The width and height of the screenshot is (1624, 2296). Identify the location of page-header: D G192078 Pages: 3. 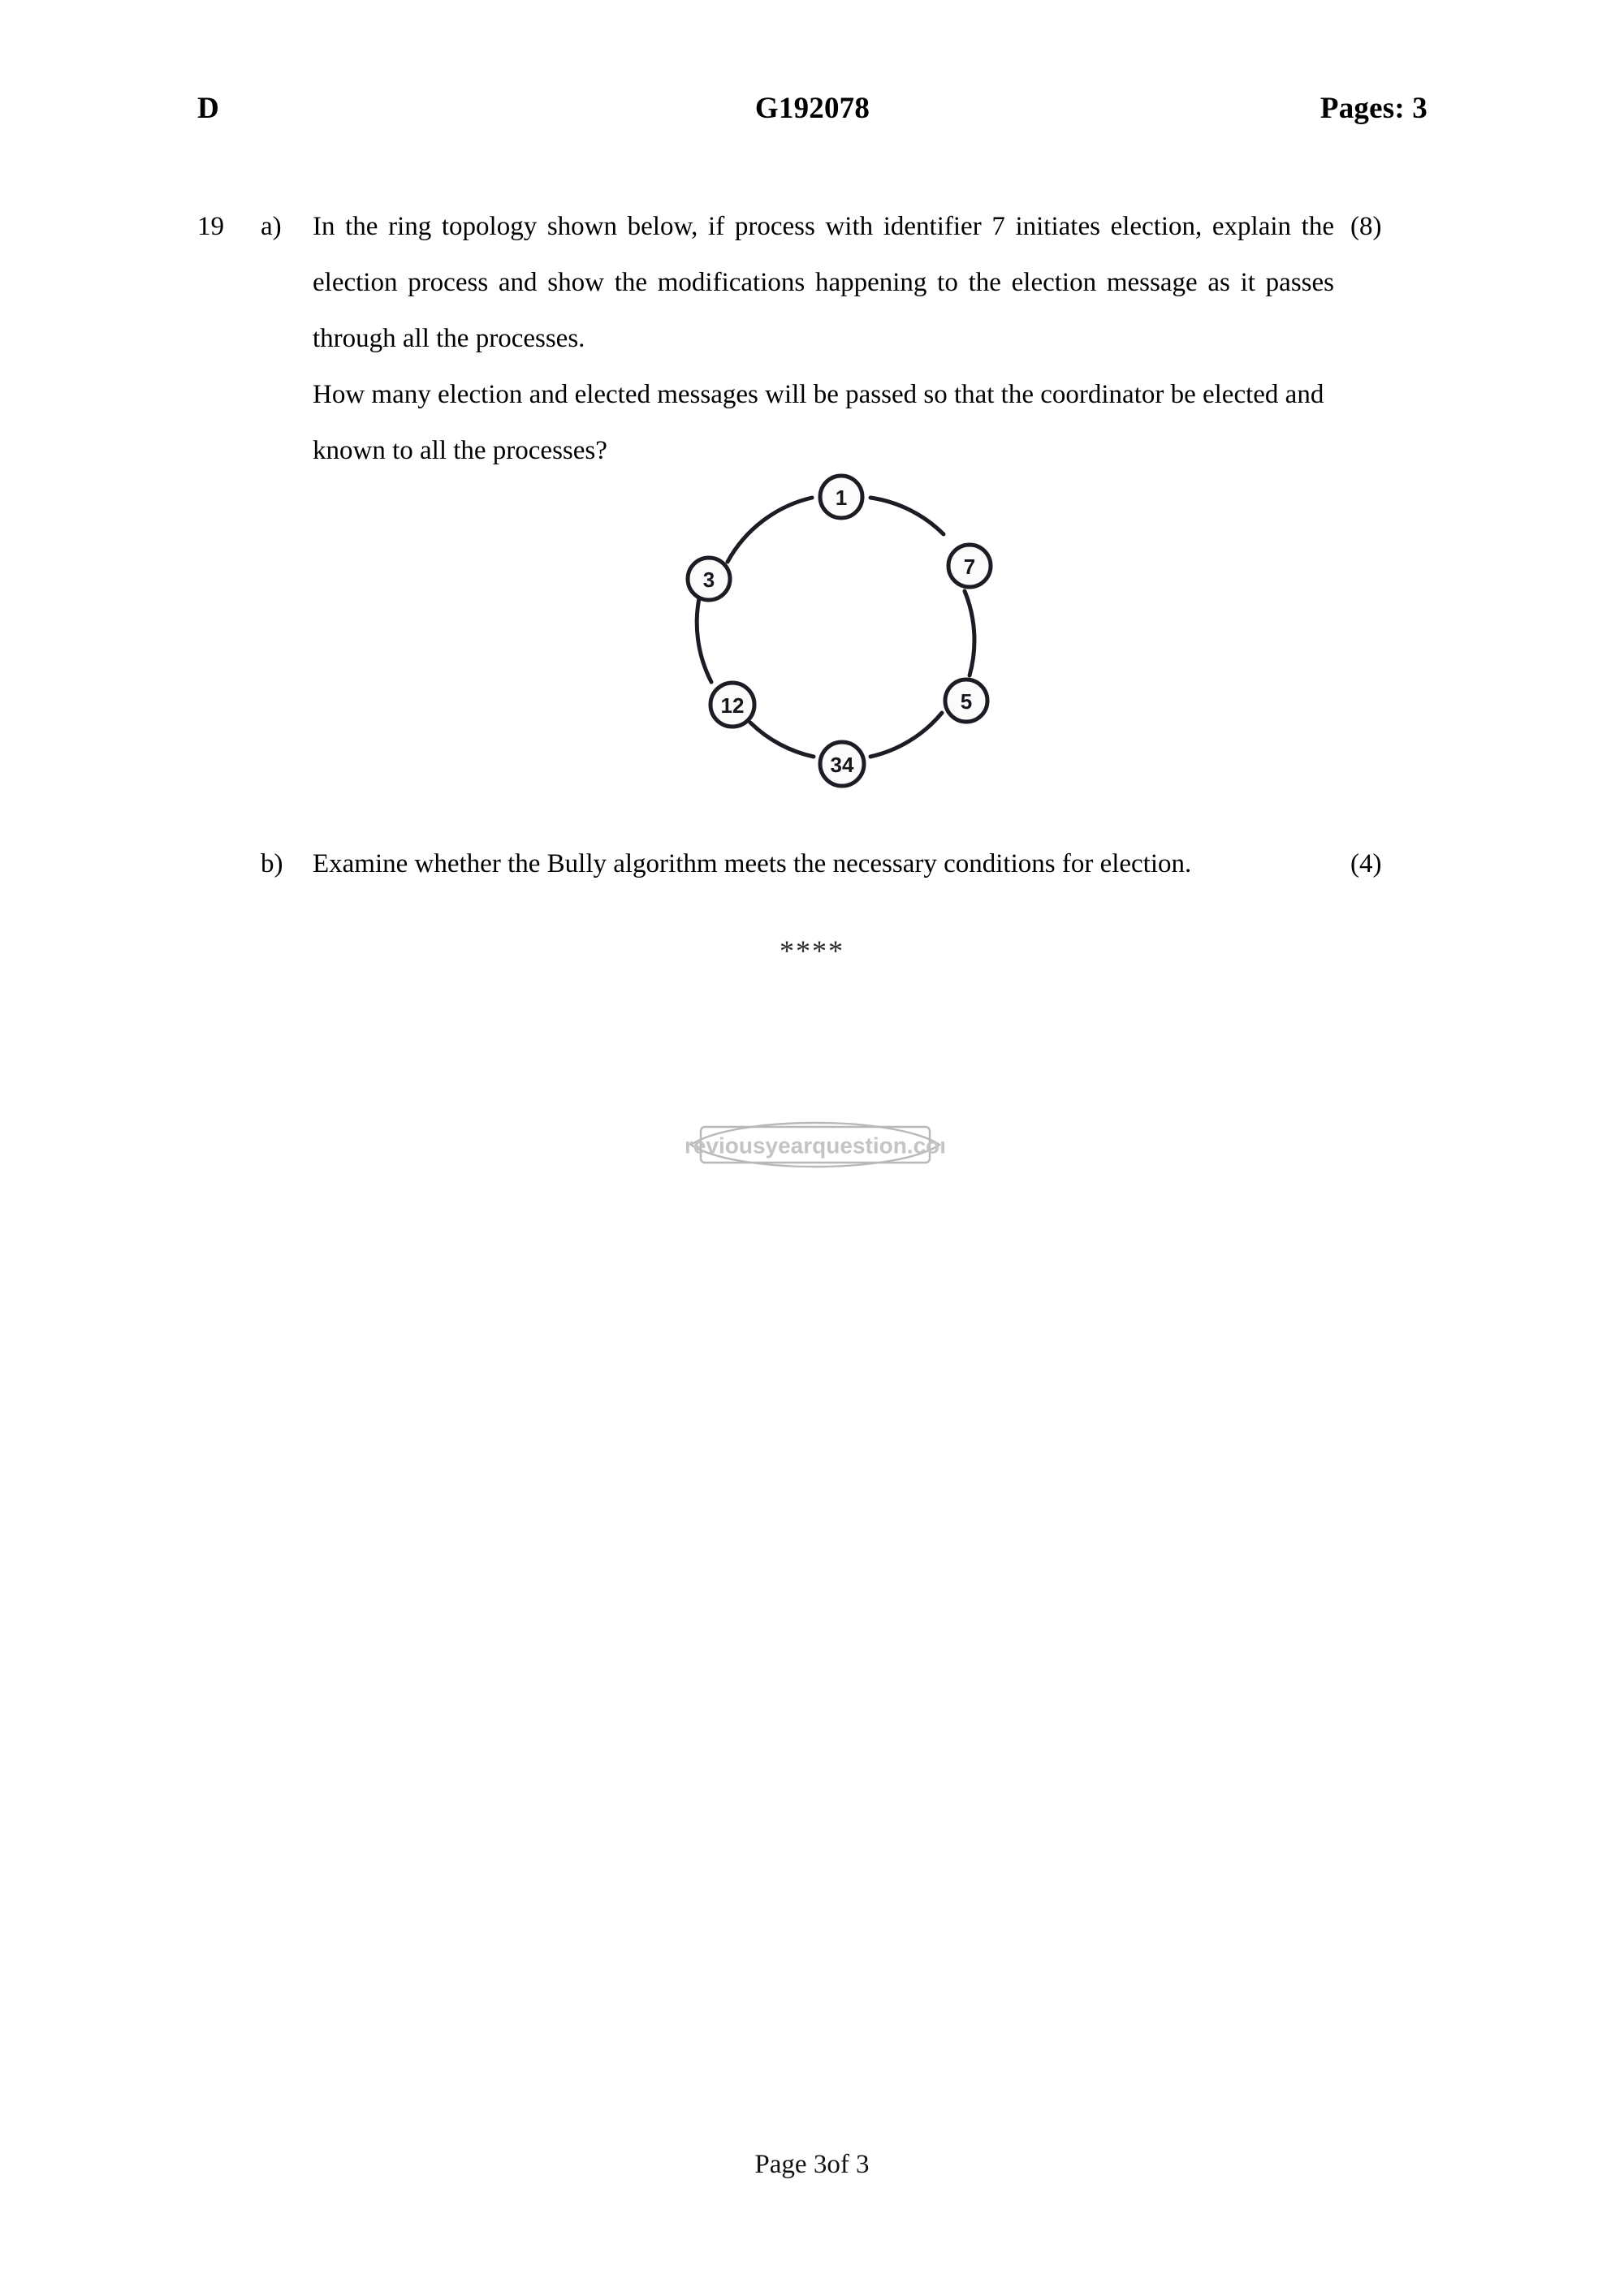
(812, 112).